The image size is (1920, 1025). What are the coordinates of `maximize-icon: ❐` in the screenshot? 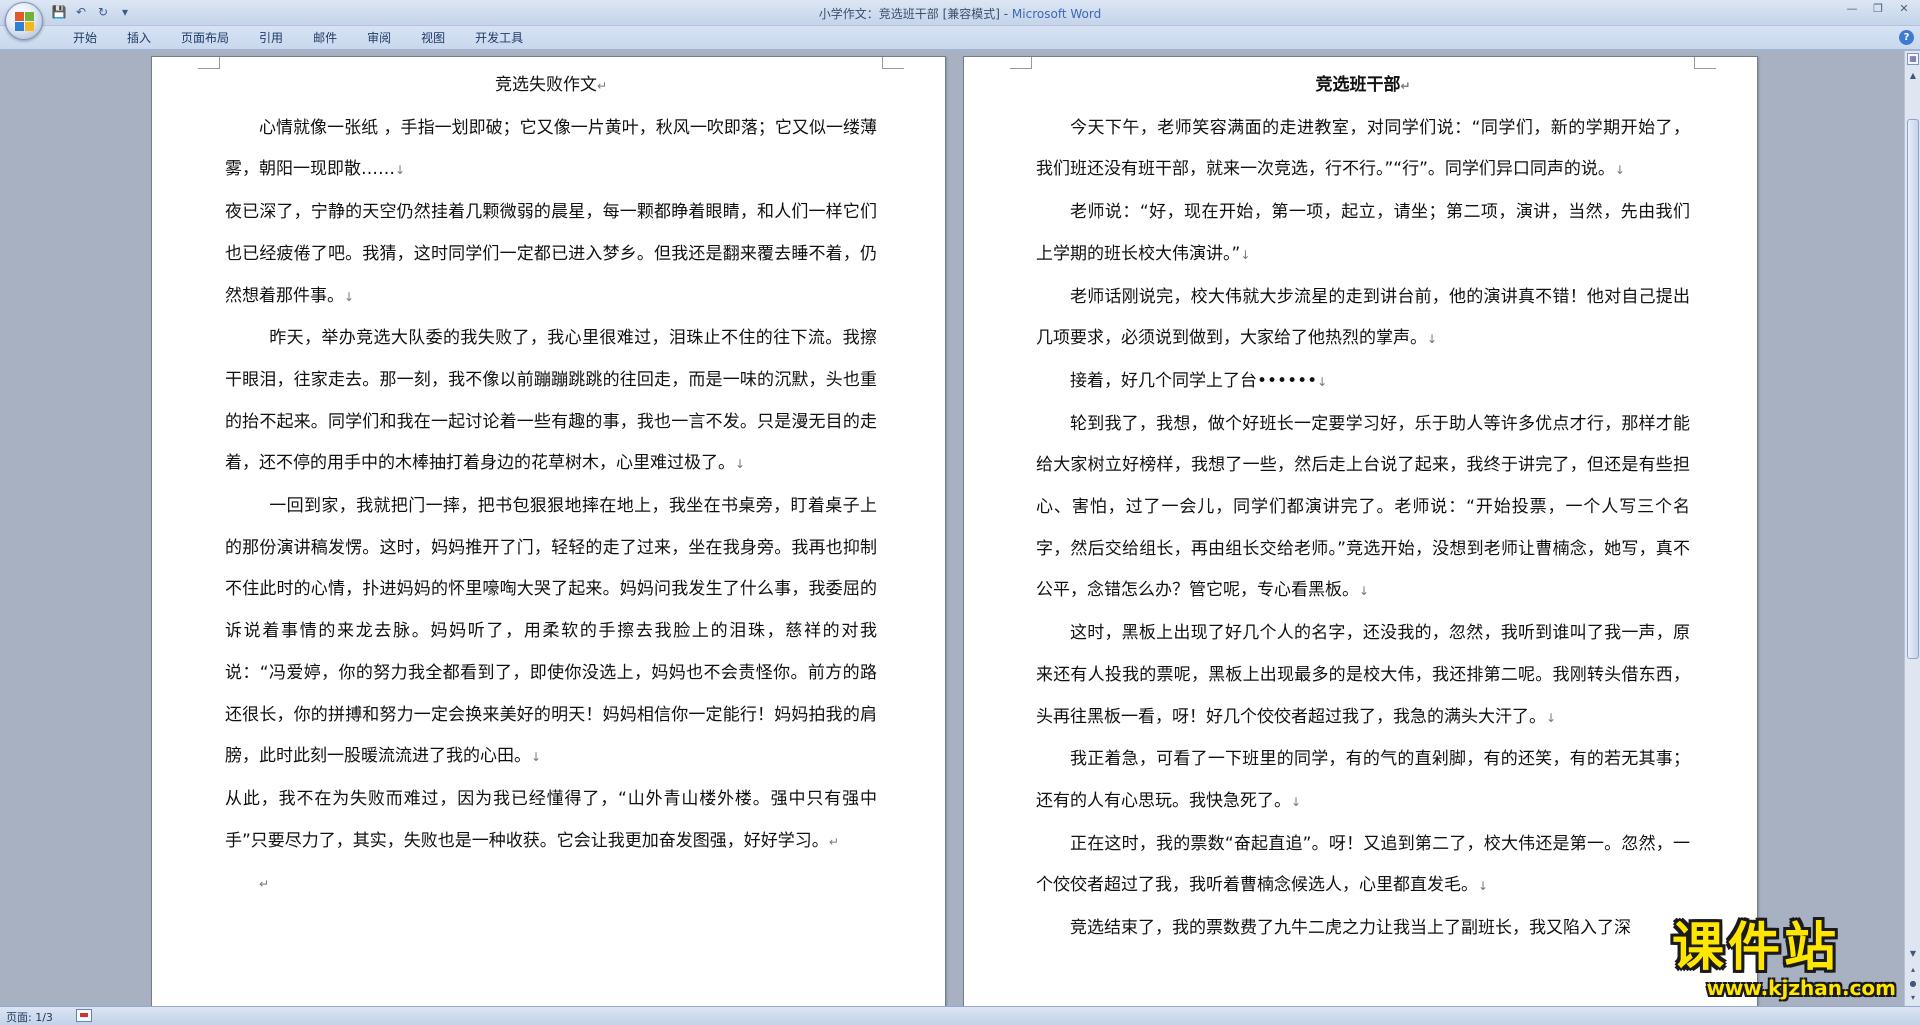 It's located at (1878, 9).